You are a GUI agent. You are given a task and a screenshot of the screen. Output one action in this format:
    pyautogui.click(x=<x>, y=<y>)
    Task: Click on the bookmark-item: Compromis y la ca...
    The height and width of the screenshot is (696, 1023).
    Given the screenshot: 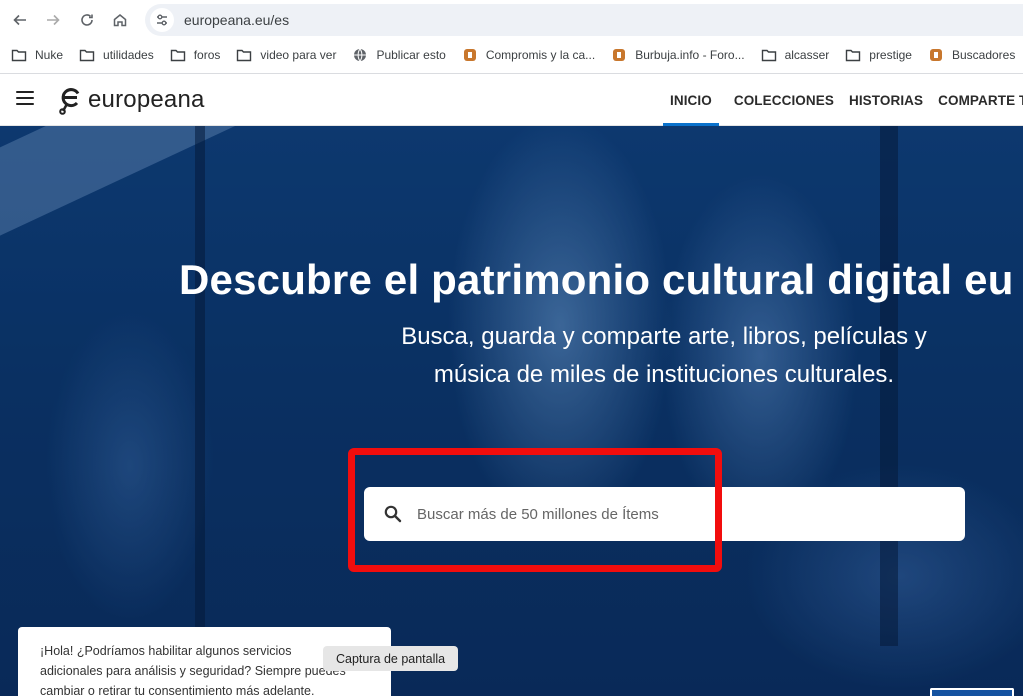 What is the action you would take?
    pyautogui.click(x=533, y=55)
    